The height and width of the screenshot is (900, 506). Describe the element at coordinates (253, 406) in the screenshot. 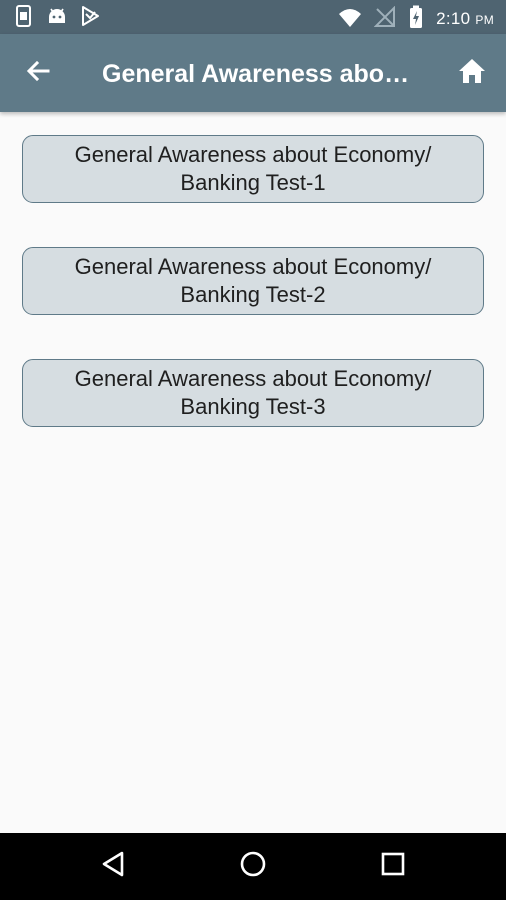

I see `test-button-line2: Banking Test-3` at that location.